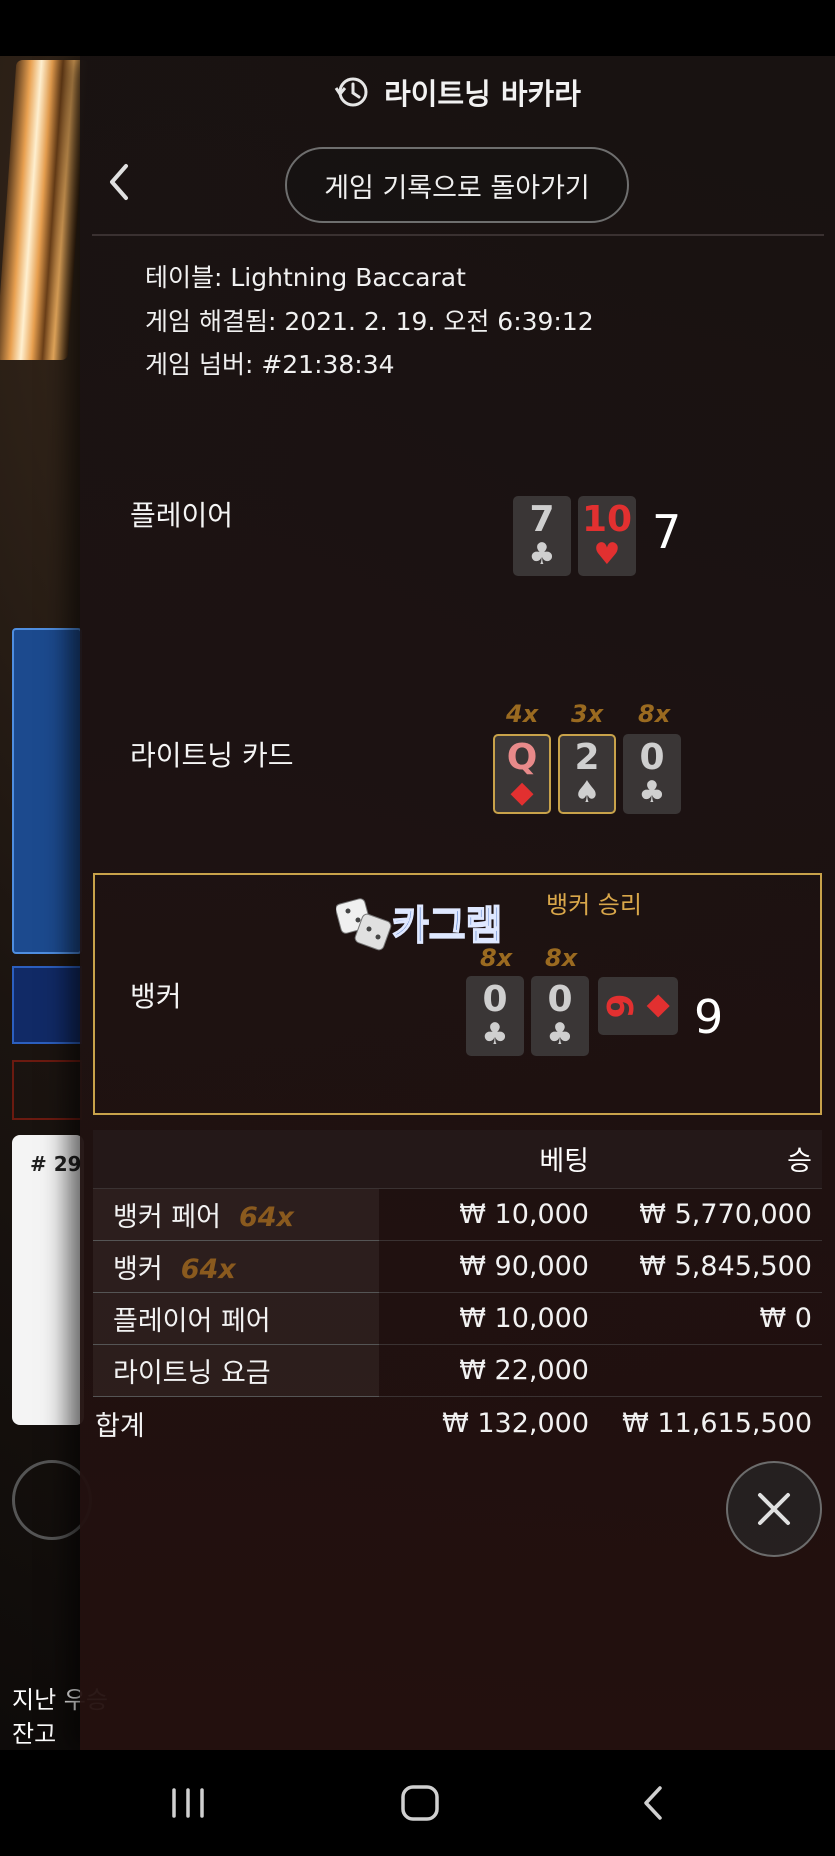 This screenshot has width=835, height=1856. What do you see at coordinates (351, 92) in the screenshot?
I see `history-icon` at bounding box center [351, 92].